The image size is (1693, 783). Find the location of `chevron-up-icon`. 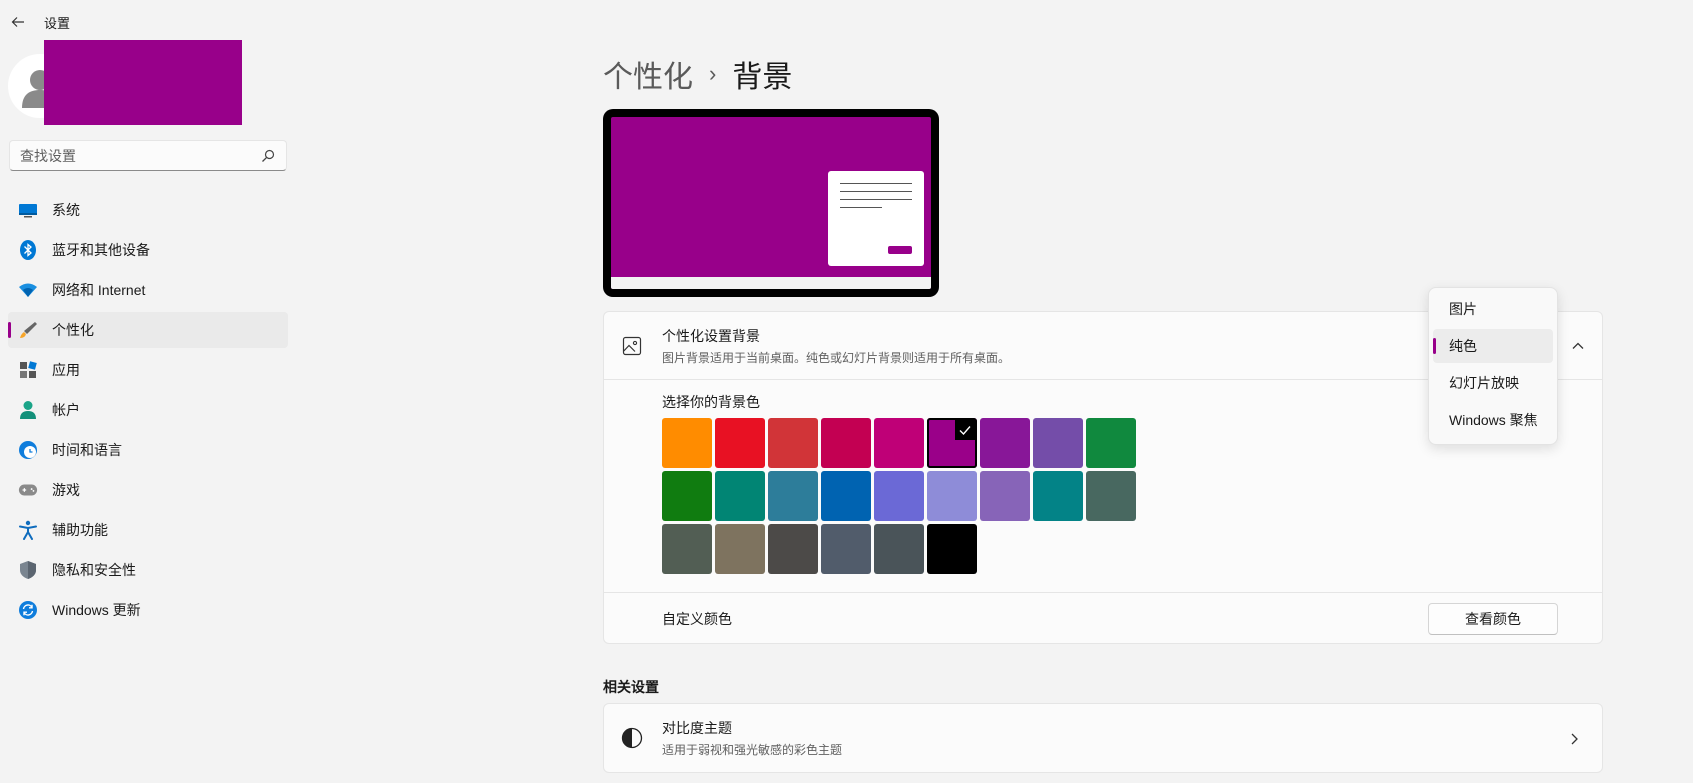

chevron-up-icon is located at coordinates (1578, 346).